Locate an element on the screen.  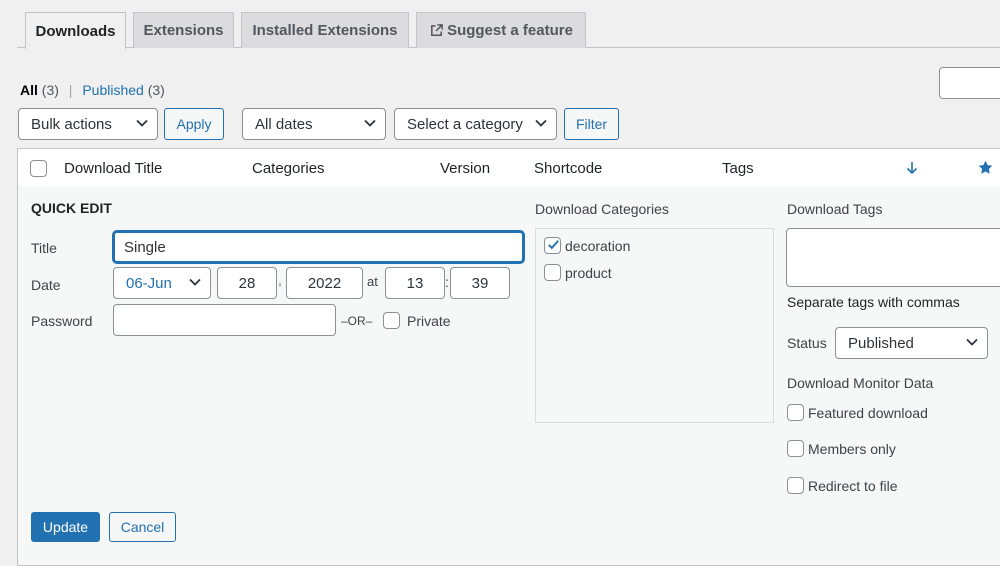
tab-downloads: Downloads is located at coordinates (75, 30).